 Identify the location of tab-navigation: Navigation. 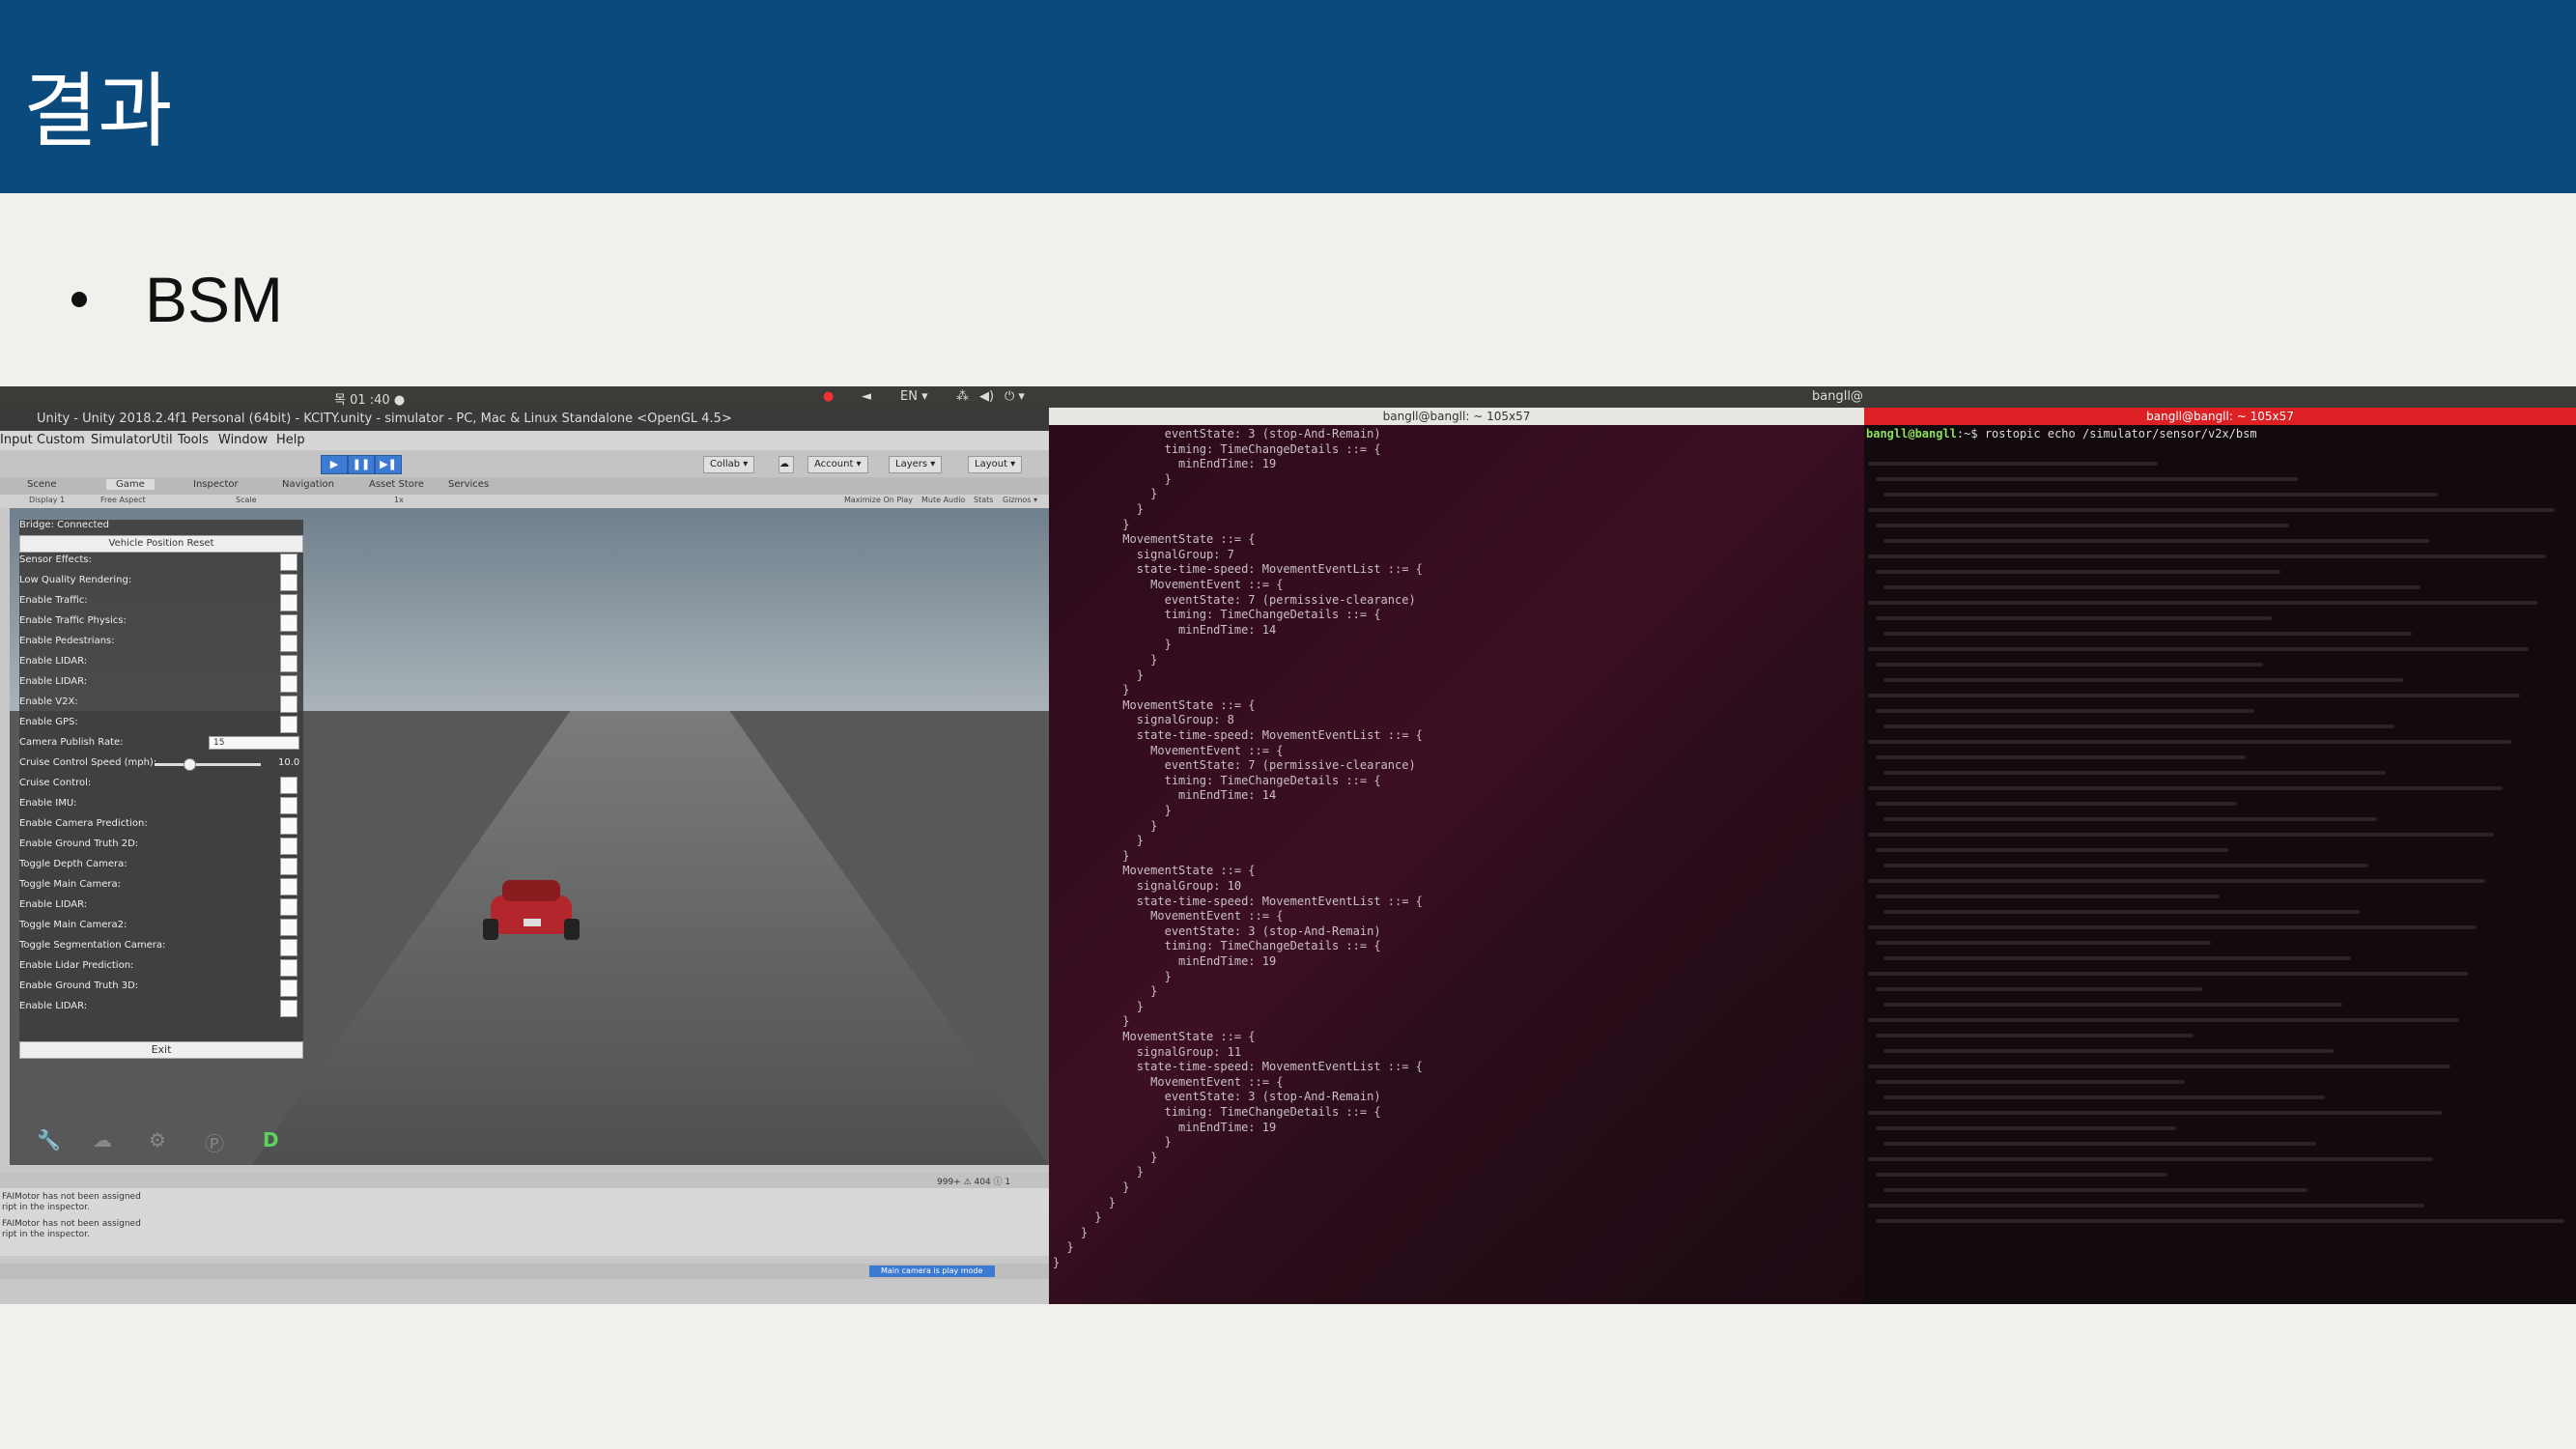
(308, 484).